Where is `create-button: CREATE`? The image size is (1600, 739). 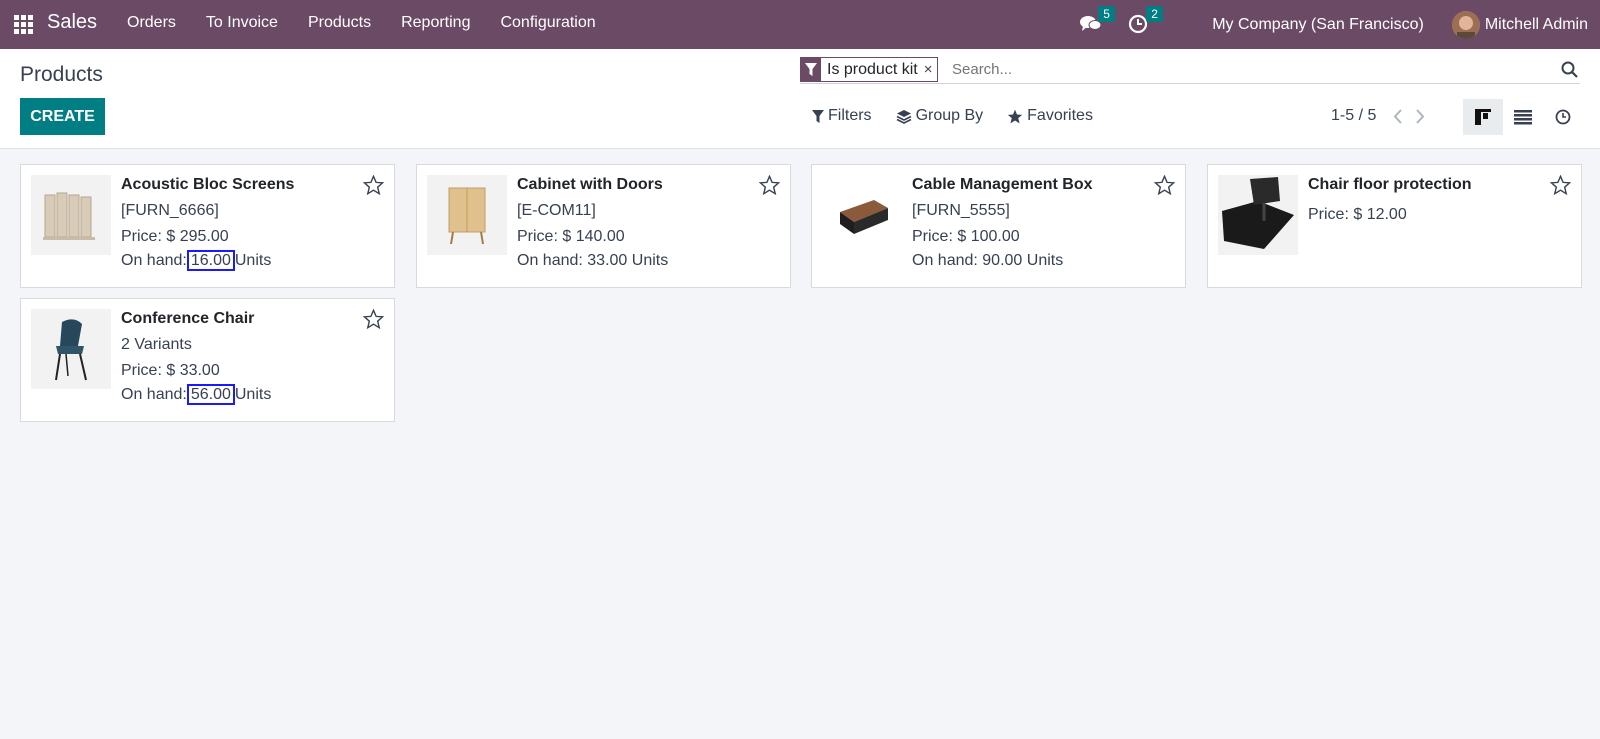 create-button: CREATE is located at coordinates (62, 116).